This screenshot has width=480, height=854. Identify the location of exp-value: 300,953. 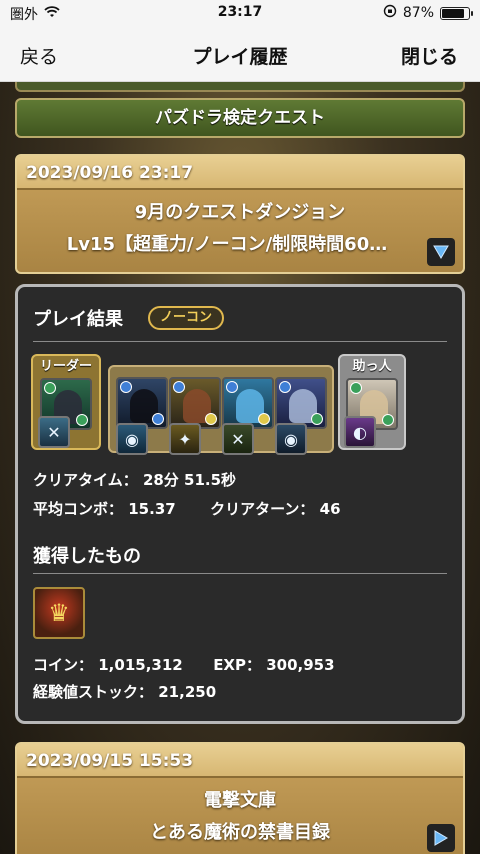
(300, 665).